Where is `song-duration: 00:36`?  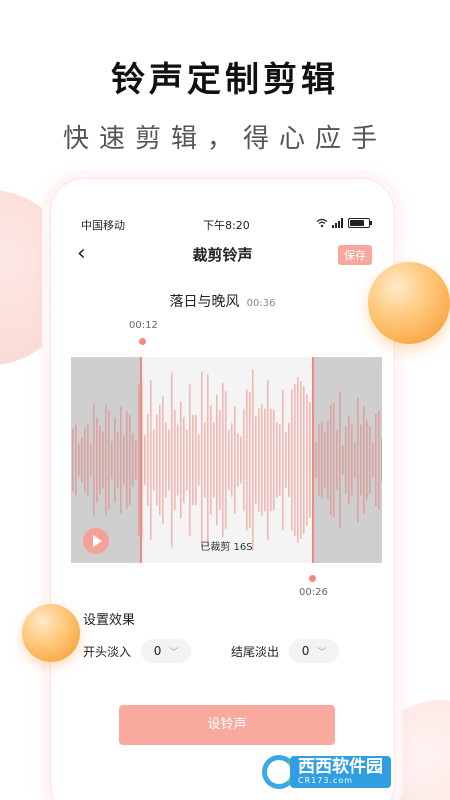 song-duration: 00:36 is located at coordinates (261, 303).